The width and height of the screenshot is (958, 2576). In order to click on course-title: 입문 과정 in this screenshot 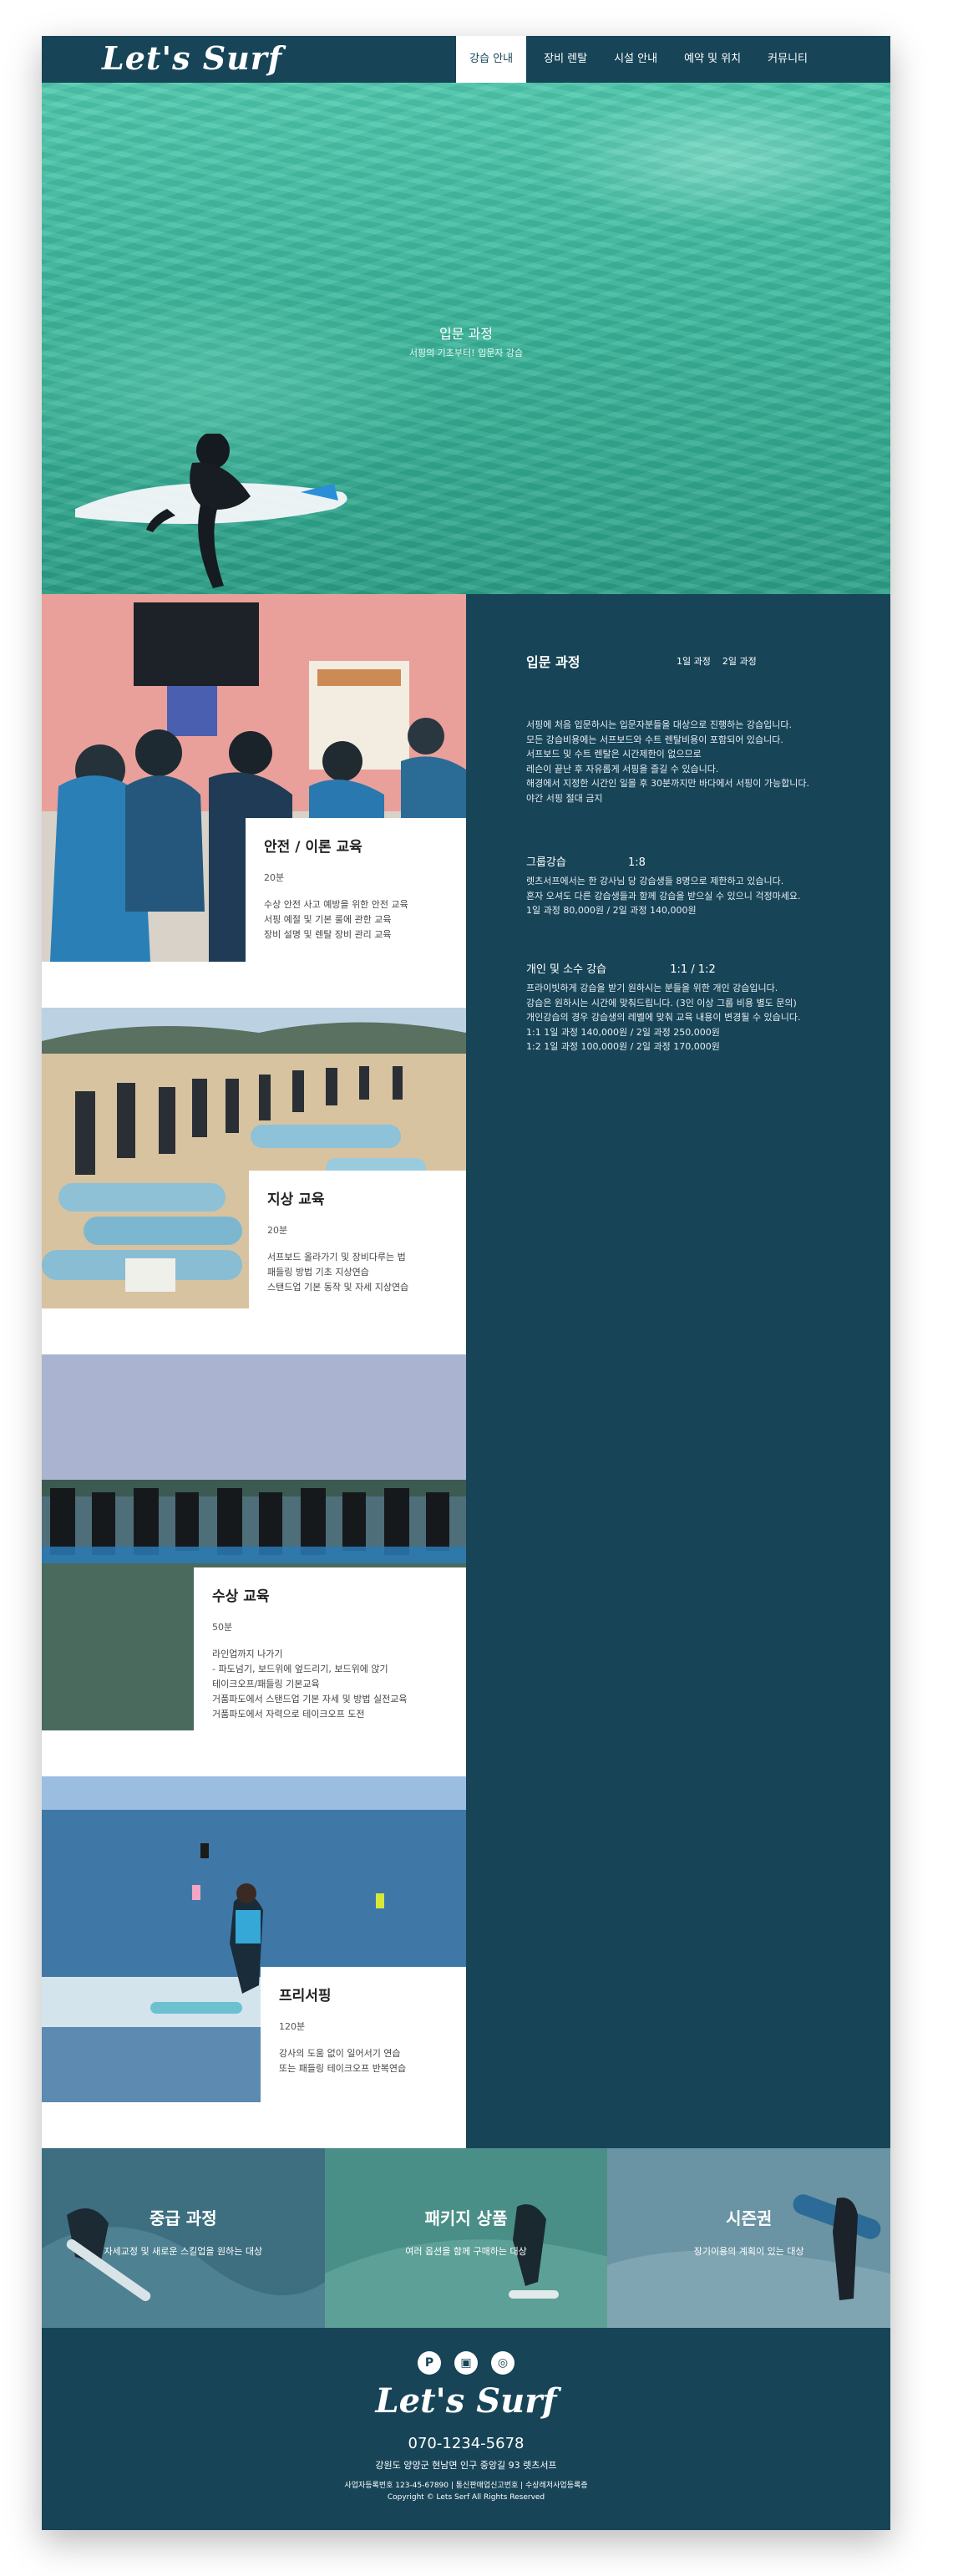, I will do `click(553, 662)`.